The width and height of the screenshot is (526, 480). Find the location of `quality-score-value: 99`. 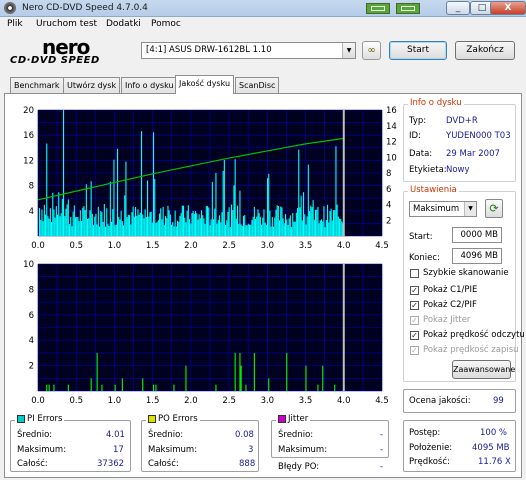

quality-score-value: 99 is located at coordinates (498, 401).